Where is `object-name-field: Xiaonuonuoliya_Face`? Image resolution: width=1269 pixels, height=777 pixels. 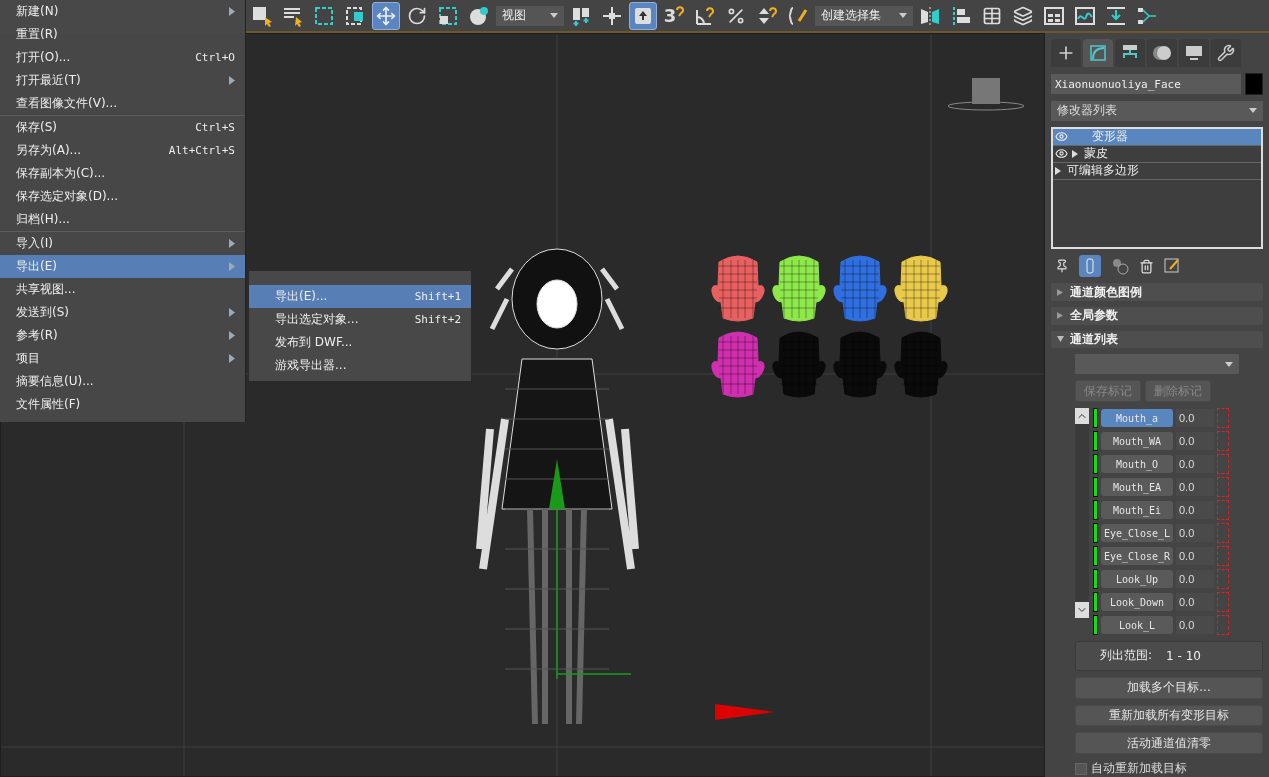
object-name-field: Xiaonuonuoliya_Face is located at coordinates (1146, 84).